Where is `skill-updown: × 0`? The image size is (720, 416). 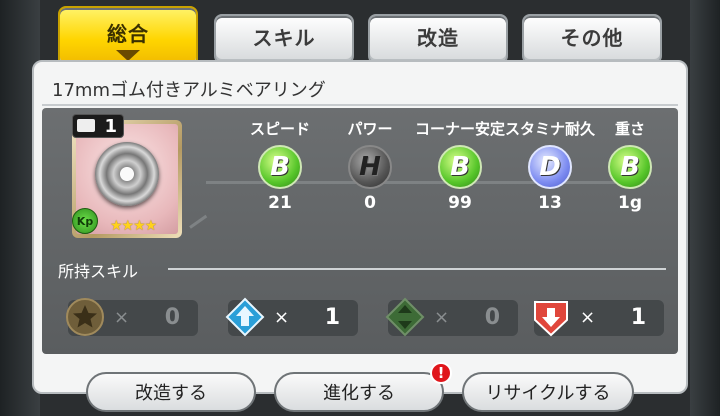 skill-updown: × 0 is located at coordinates (451, 317).